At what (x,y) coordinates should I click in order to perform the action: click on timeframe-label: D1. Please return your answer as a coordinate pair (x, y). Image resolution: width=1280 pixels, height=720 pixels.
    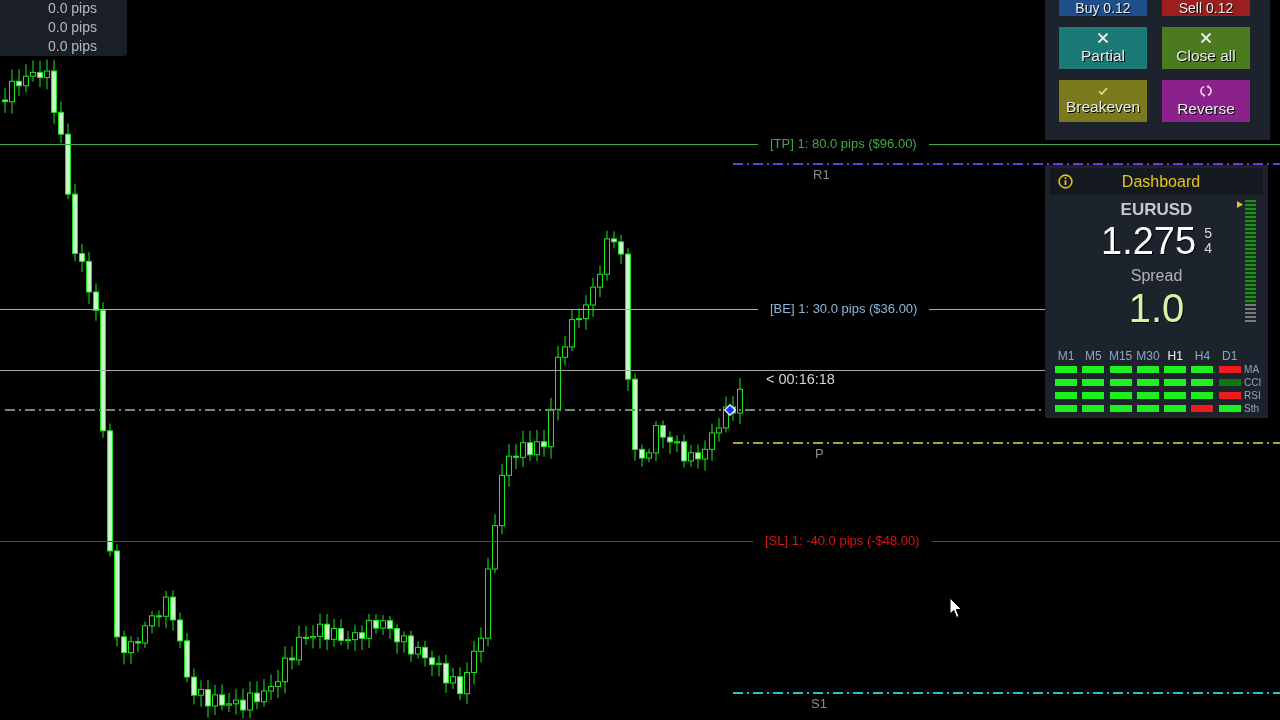
    Looking at the image, I should click on (1230, 356).